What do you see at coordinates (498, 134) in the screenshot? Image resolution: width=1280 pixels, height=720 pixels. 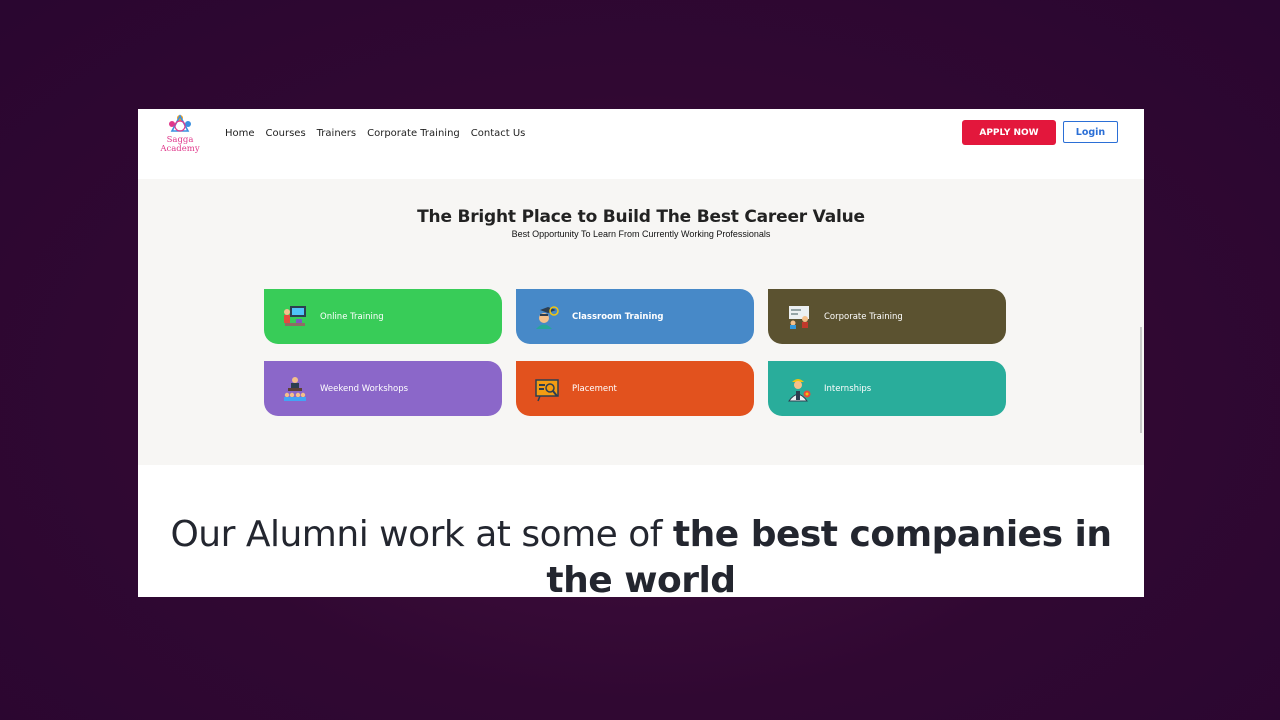 I see `nav-contact-us: Contact Us` at bounding box center [498, 134].